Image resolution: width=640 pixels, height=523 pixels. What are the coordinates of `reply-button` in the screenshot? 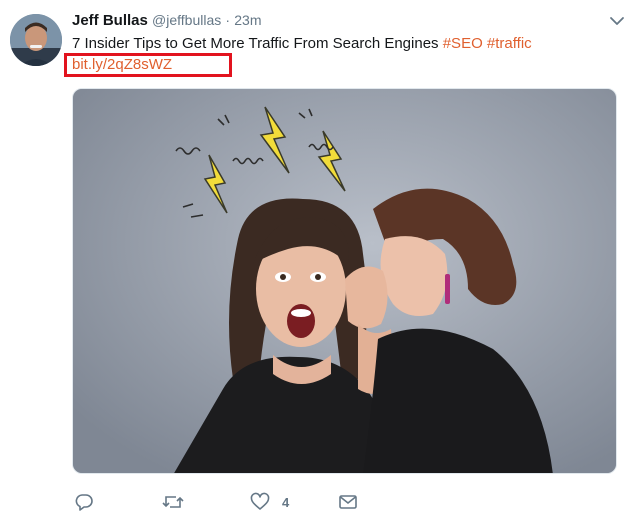 It's located at (84, 502).